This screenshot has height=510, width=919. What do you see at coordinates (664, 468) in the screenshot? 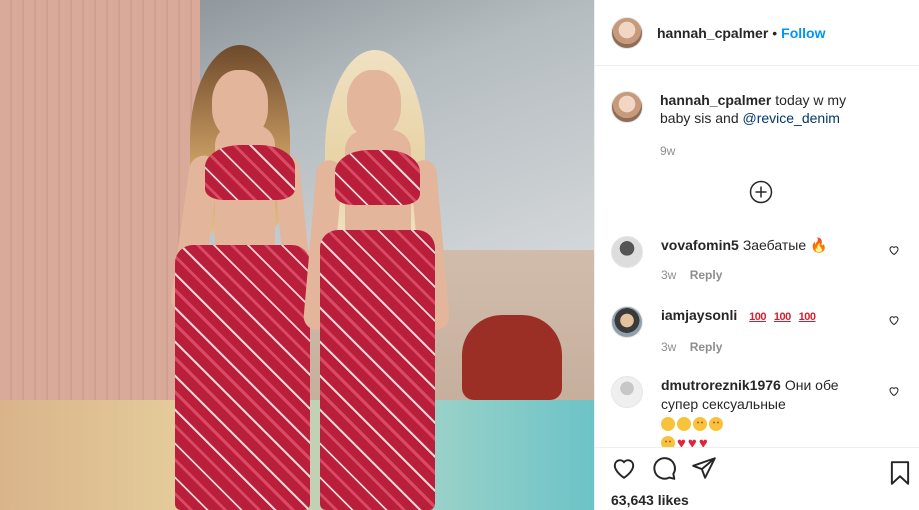
I see `comment-icon` at bounding box center [664, 468].